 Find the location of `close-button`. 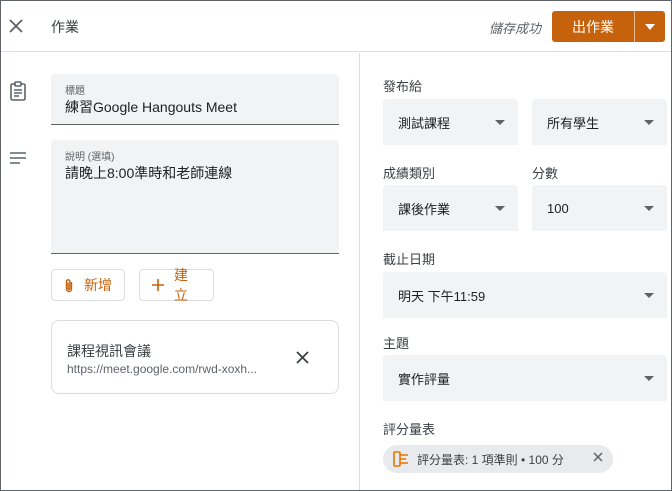

close-button is located at coordinates (16, 26).